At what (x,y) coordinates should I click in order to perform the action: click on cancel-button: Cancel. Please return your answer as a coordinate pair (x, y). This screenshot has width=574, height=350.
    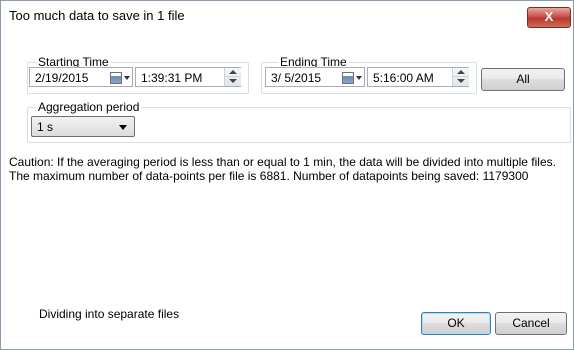
    Looking at the image, I should click on (531, 323).